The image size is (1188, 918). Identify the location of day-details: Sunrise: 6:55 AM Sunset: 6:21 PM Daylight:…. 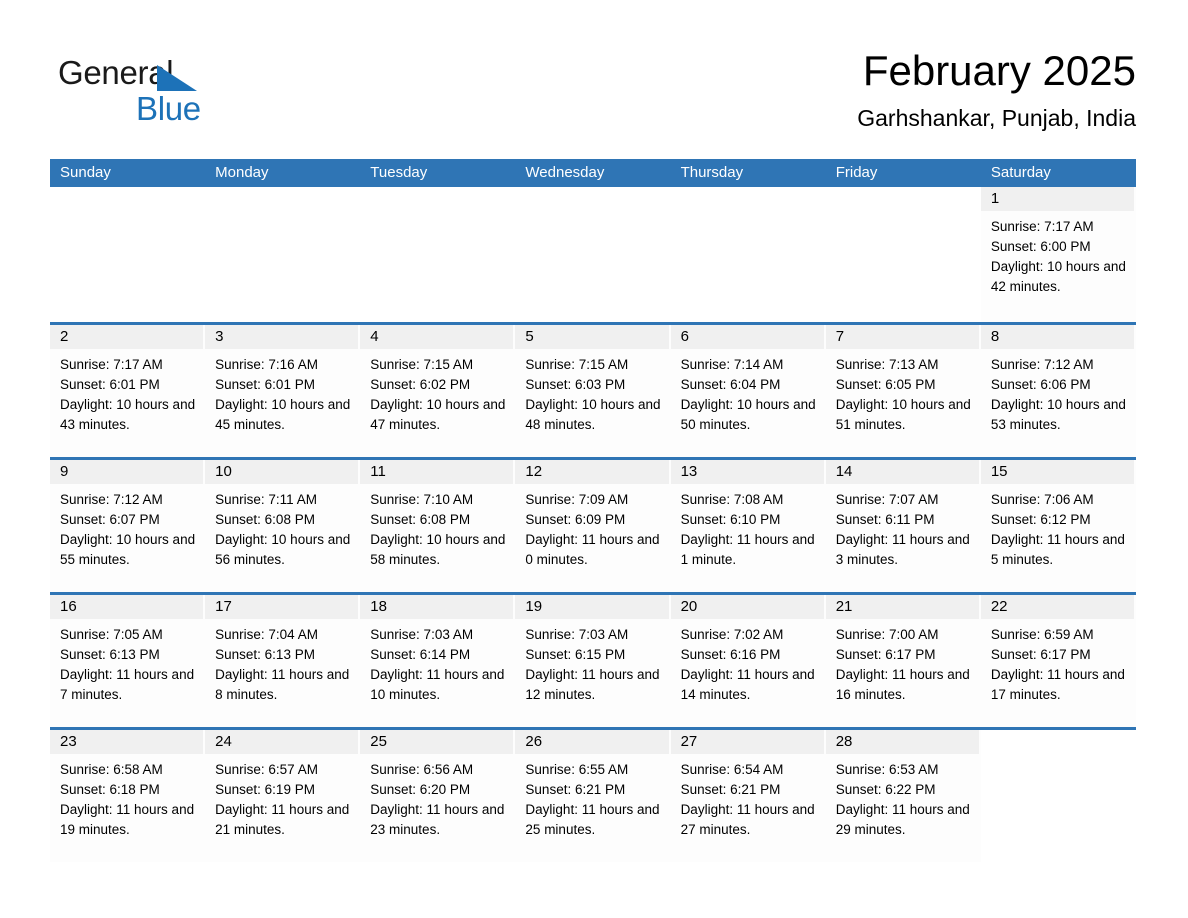
(591, 797).